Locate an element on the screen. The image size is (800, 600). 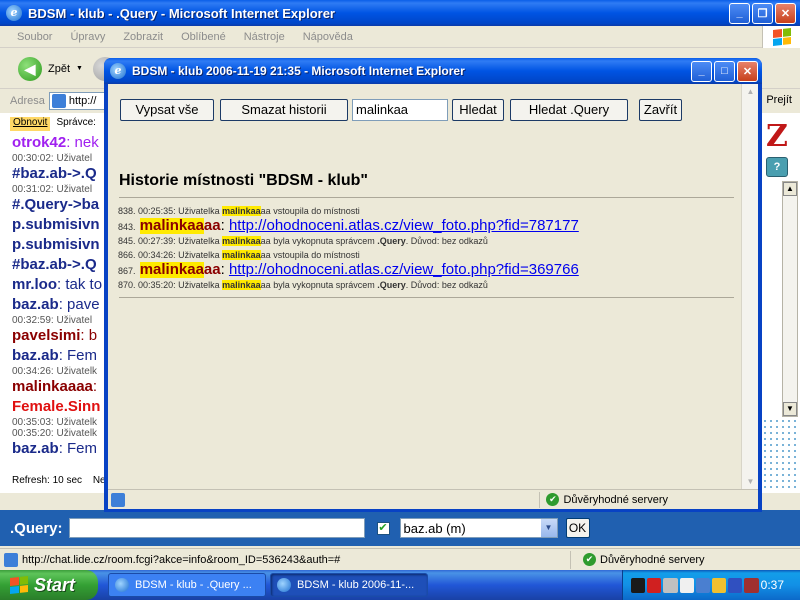
search-highlight: malinkaa is located at coordinates (241, 285).